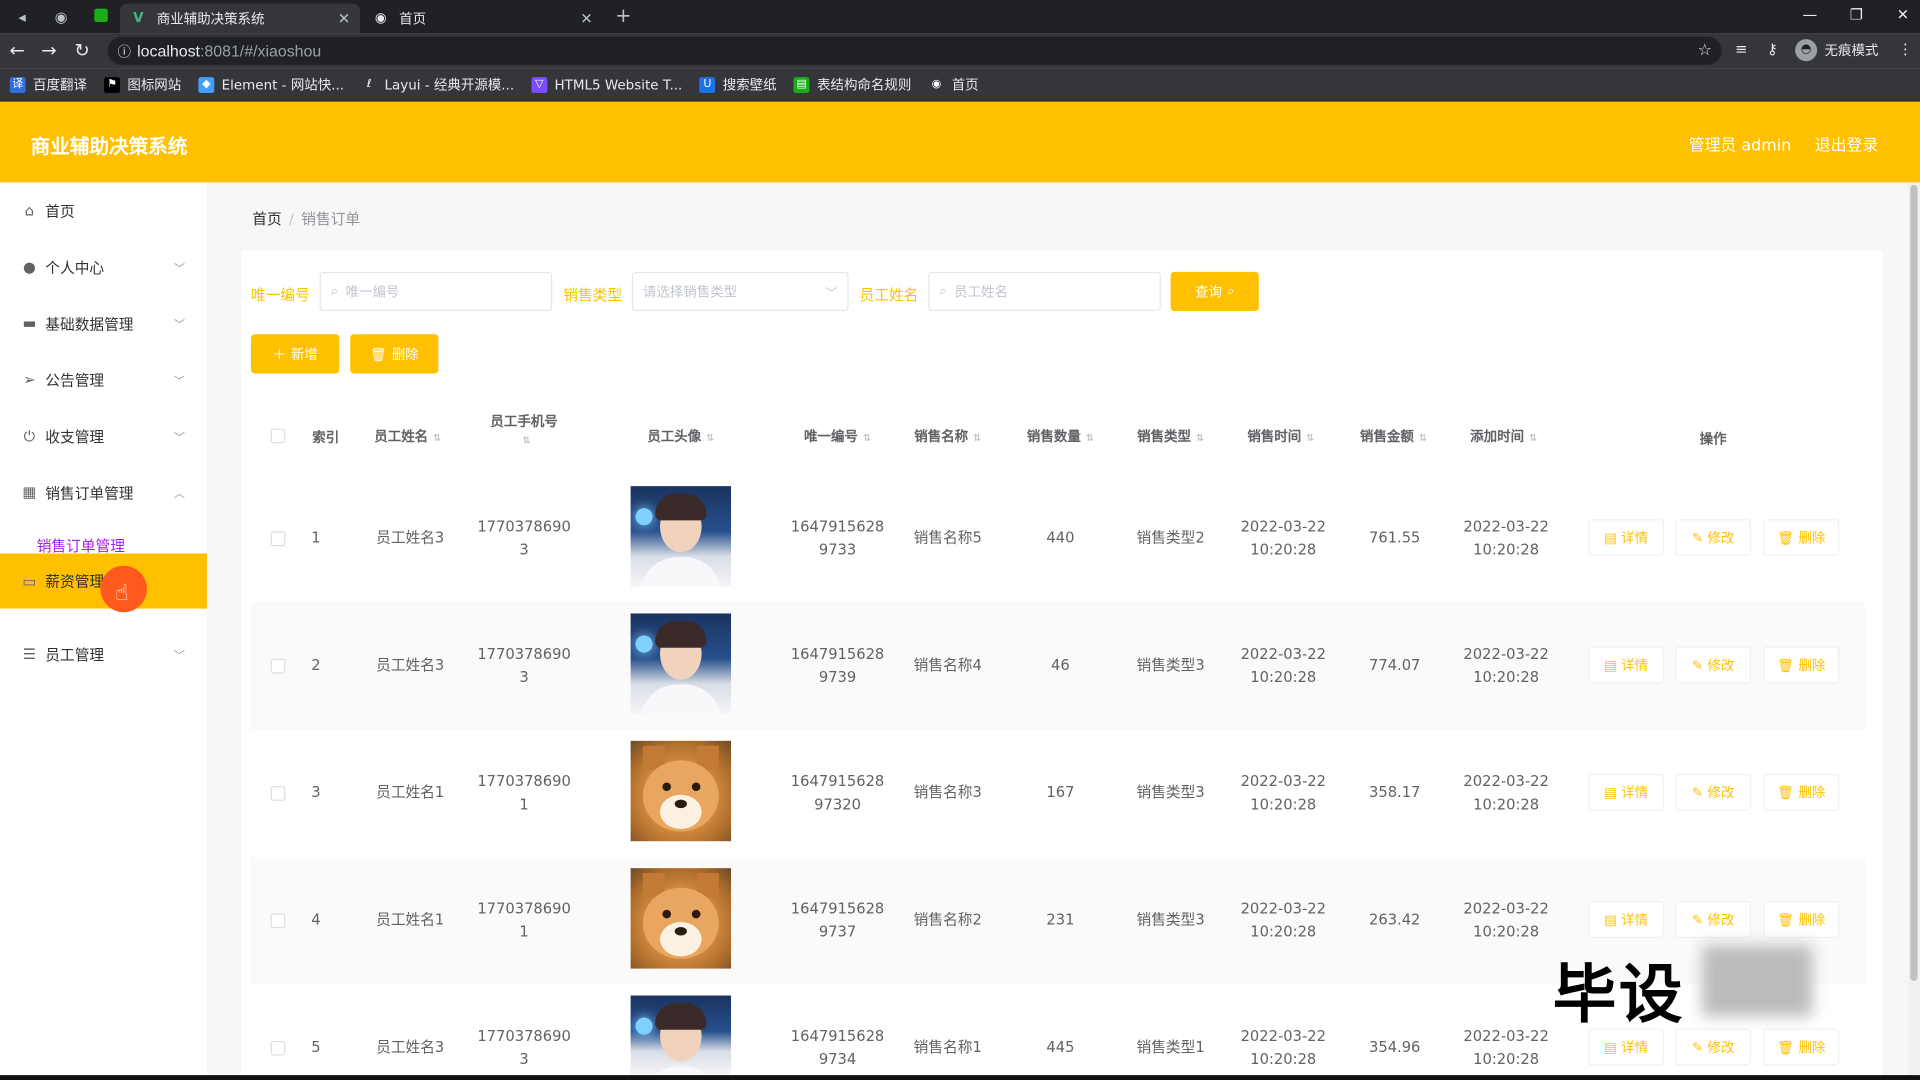 The width and height of the screenshot is (1920, 1080). I want to click on menu-icon: ⋮, so click(1905, 48).